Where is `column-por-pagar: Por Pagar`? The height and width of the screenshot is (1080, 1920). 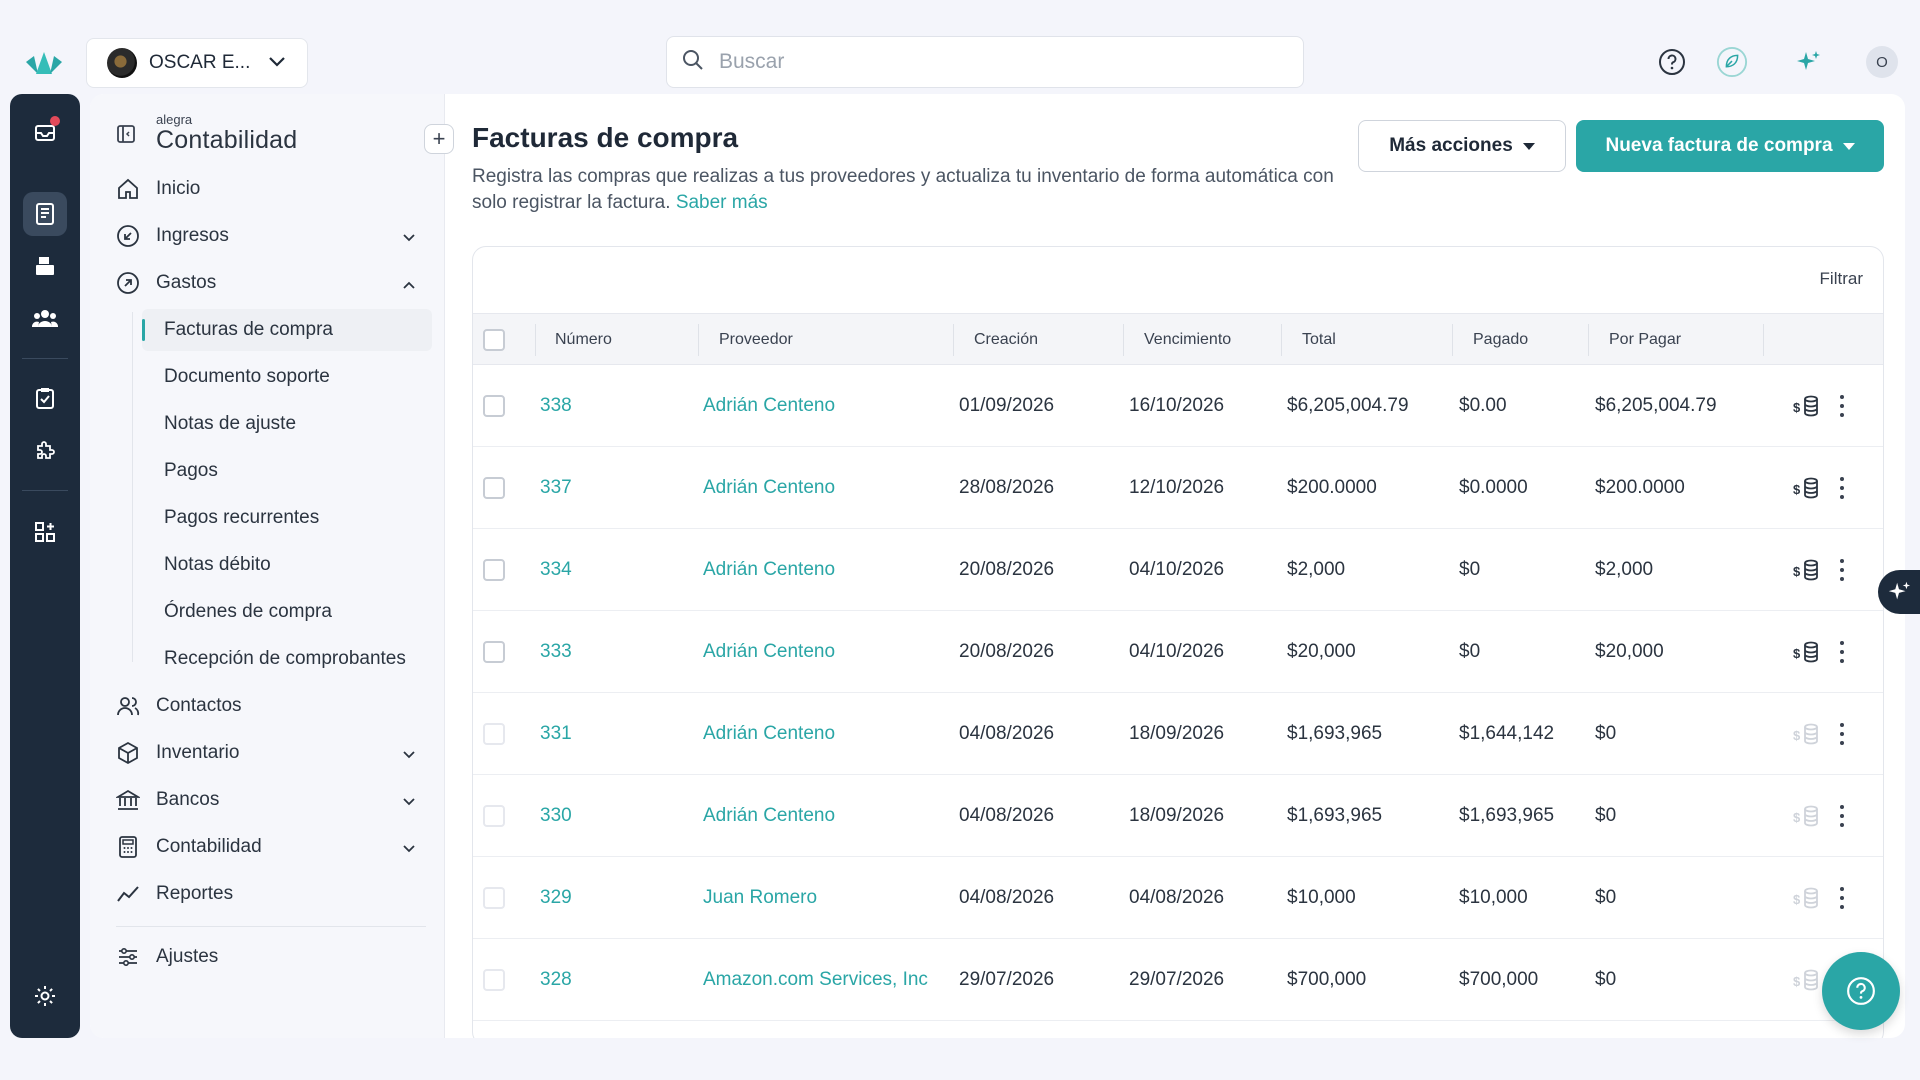
column-por-pagar: Por Pagar is located at coordinates (1645, 340).